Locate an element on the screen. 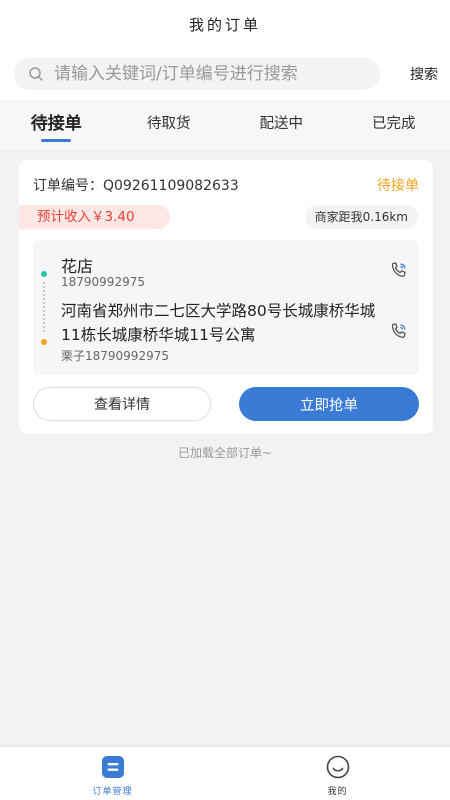  tab-pending: 待接单 is located at coordinates (56, 125).